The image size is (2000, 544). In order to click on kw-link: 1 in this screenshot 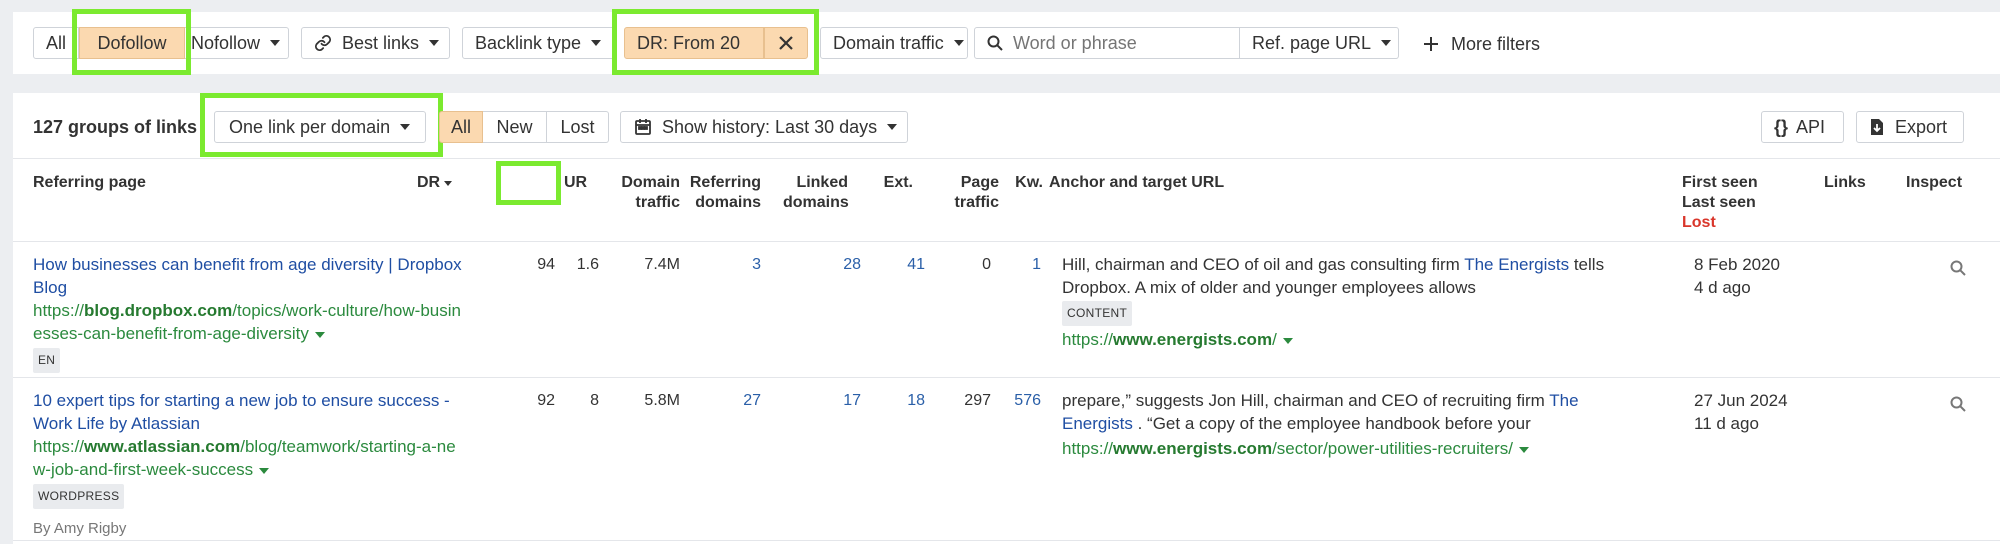, I will do `click(1022, 264)`.